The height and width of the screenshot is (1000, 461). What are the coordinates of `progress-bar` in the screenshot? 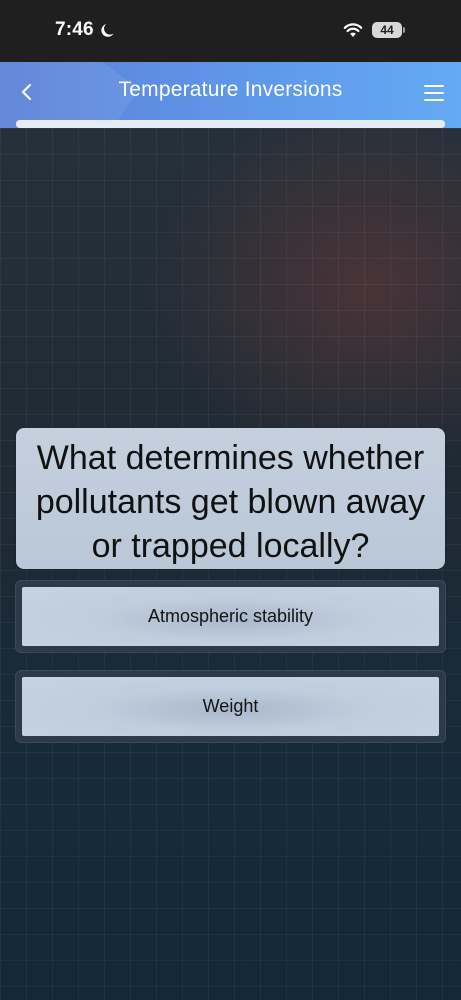 It's located at (230, 124).